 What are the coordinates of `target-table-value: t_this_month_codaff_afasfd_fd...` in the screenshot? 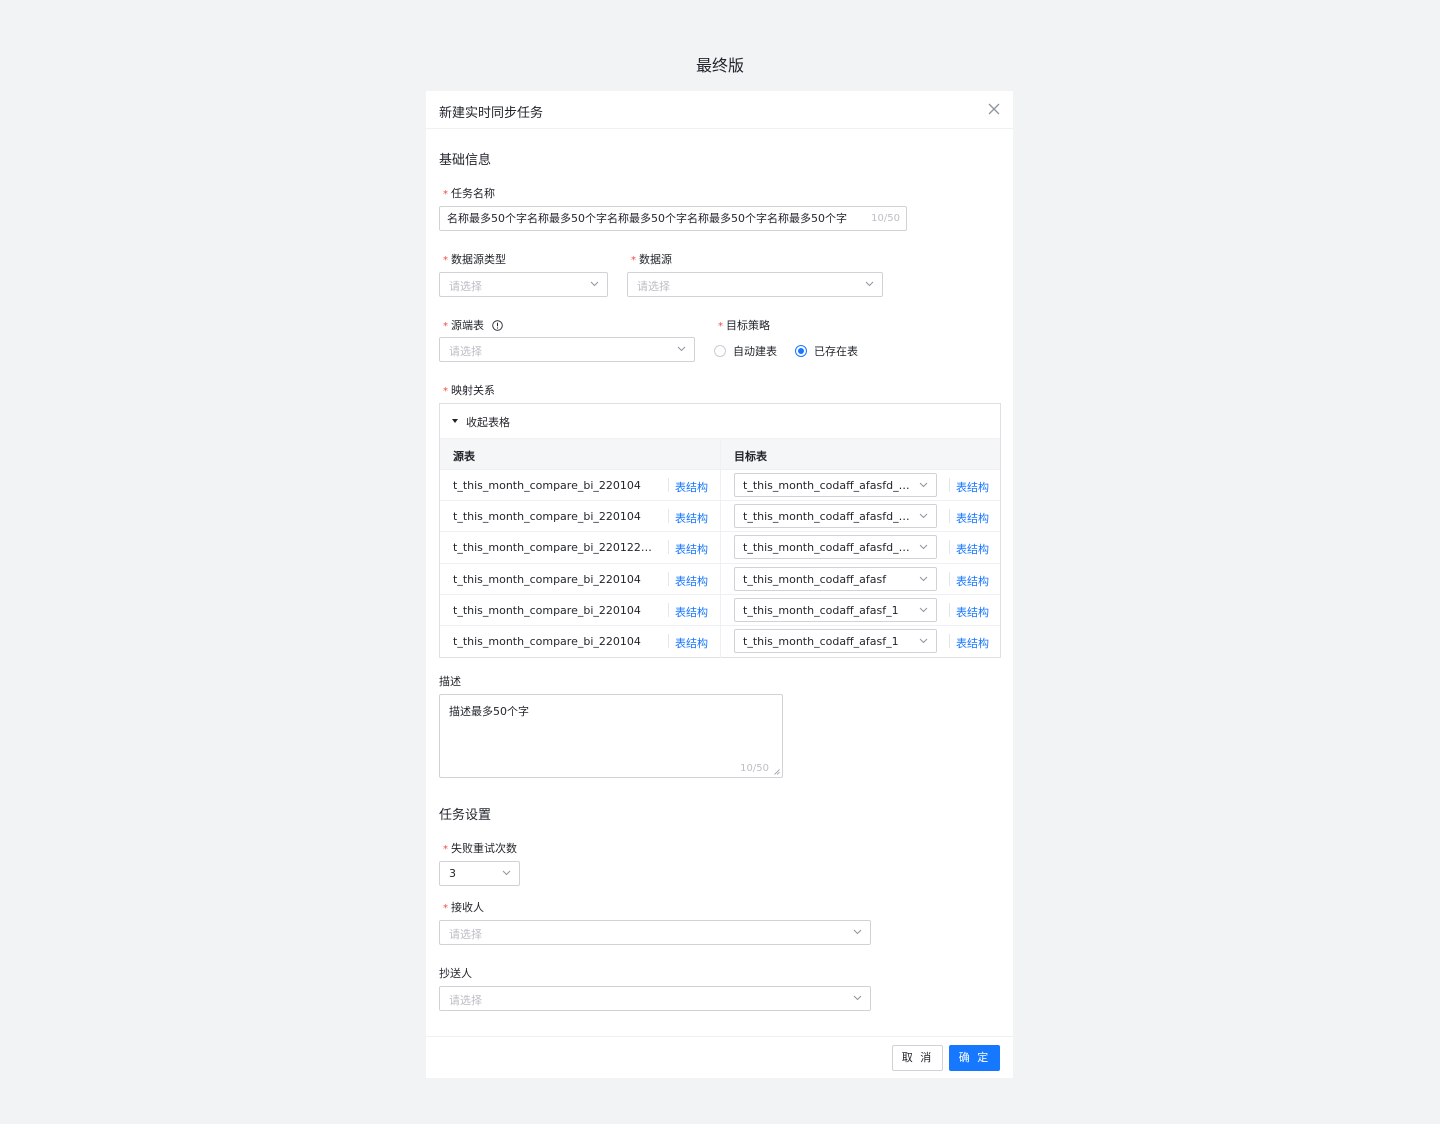 It's located at (828, 517).